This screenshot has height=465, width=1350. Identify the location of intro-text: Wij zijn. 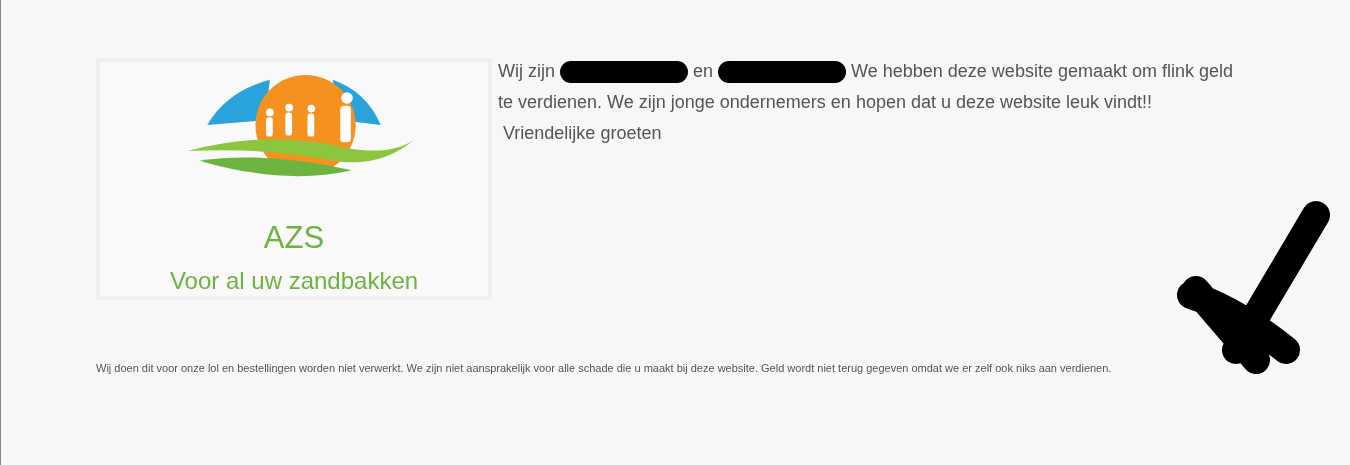
(526, 71).